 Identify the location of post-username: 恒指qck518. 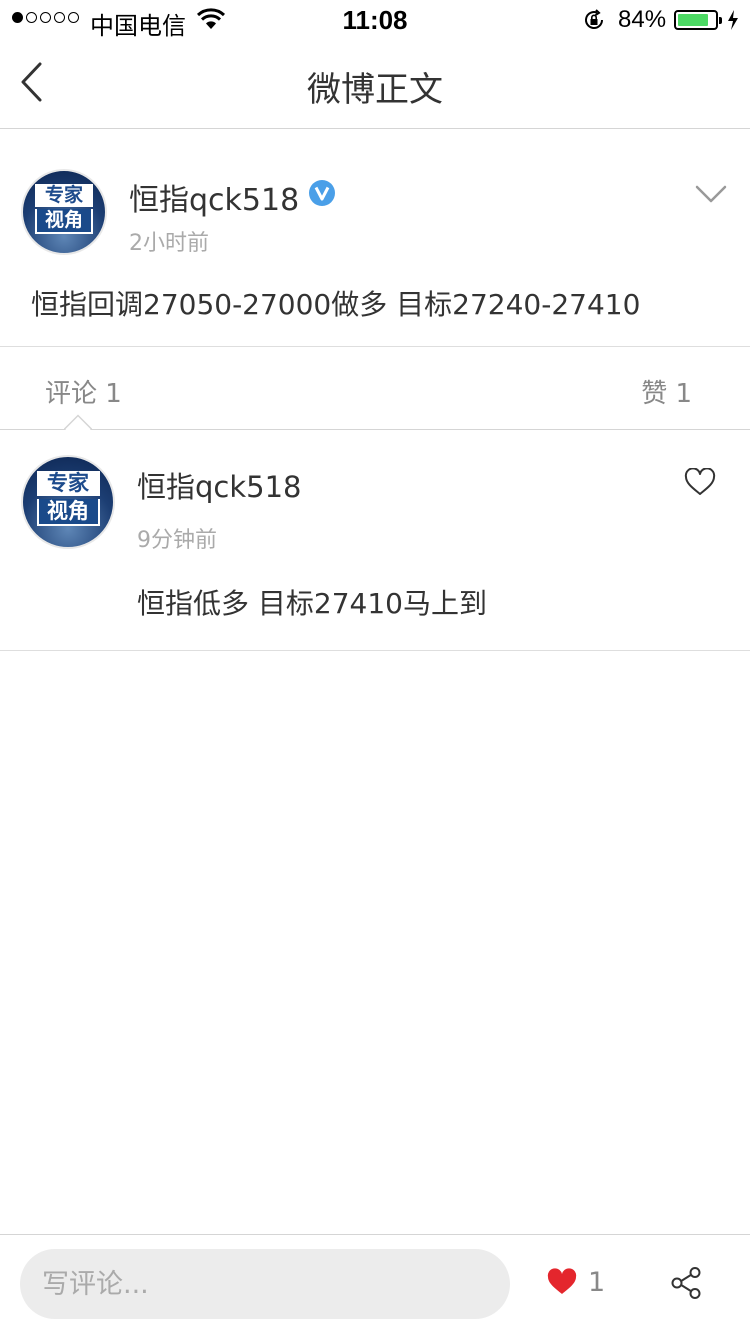
(214, 197).